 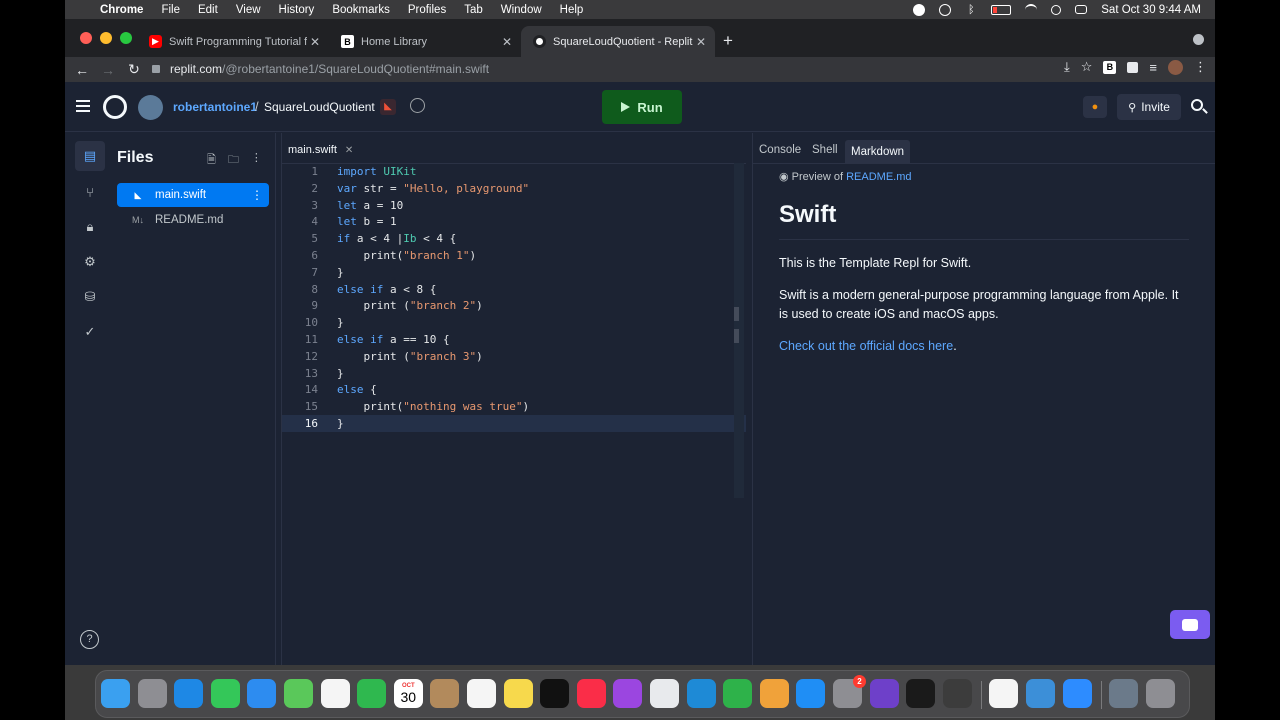 What do you see at coordinates (514, 255) in the screenshot?
I see `code-line: 6 print("branch 1")` at bounding box center [514, 255].